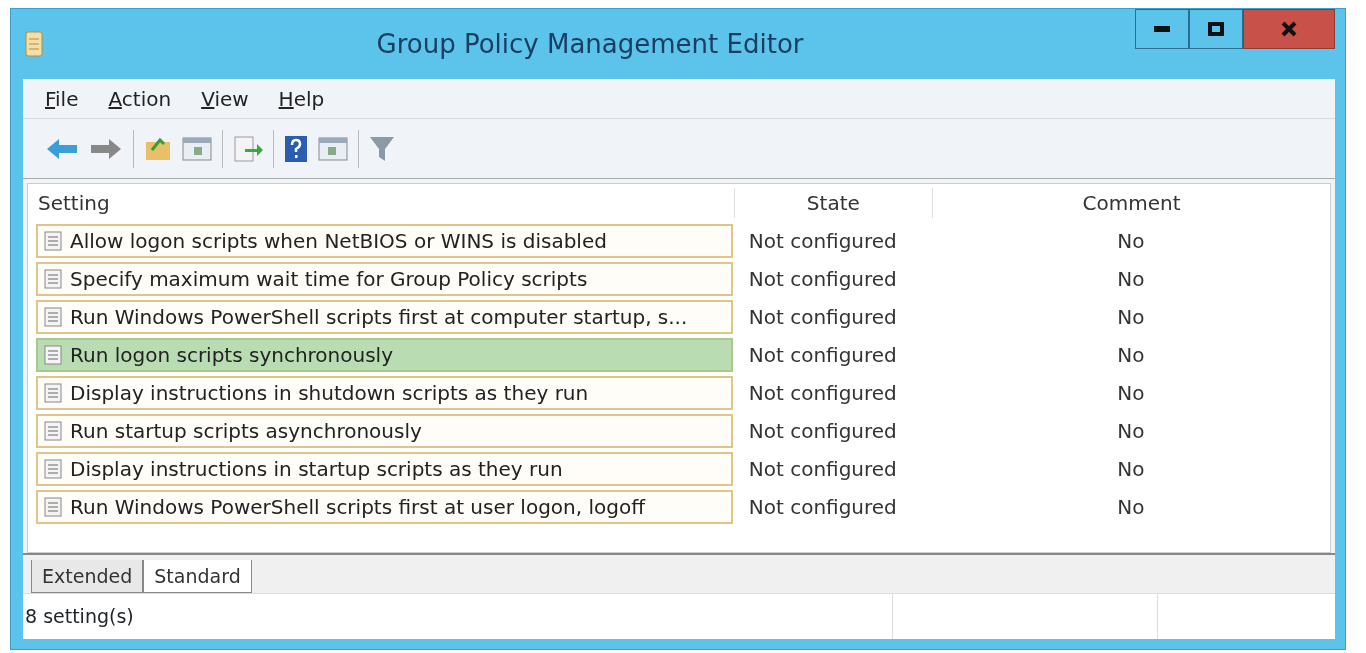 The image size is (1366, 653). I want to click on properties-button, so click(333, 148).